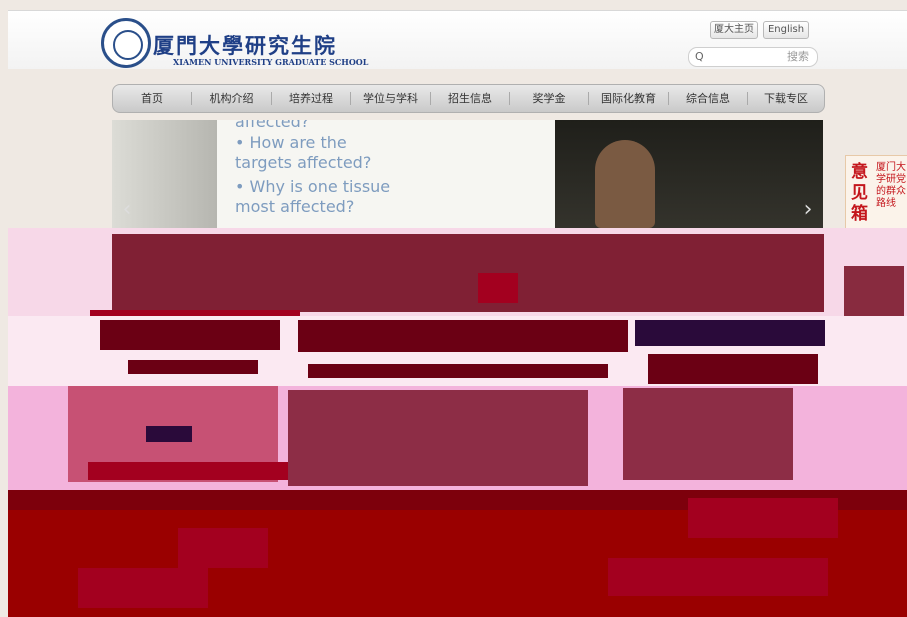  Describe the element at coordinates (786, 30) in the screenshot. I see `english-link: English` at that location.